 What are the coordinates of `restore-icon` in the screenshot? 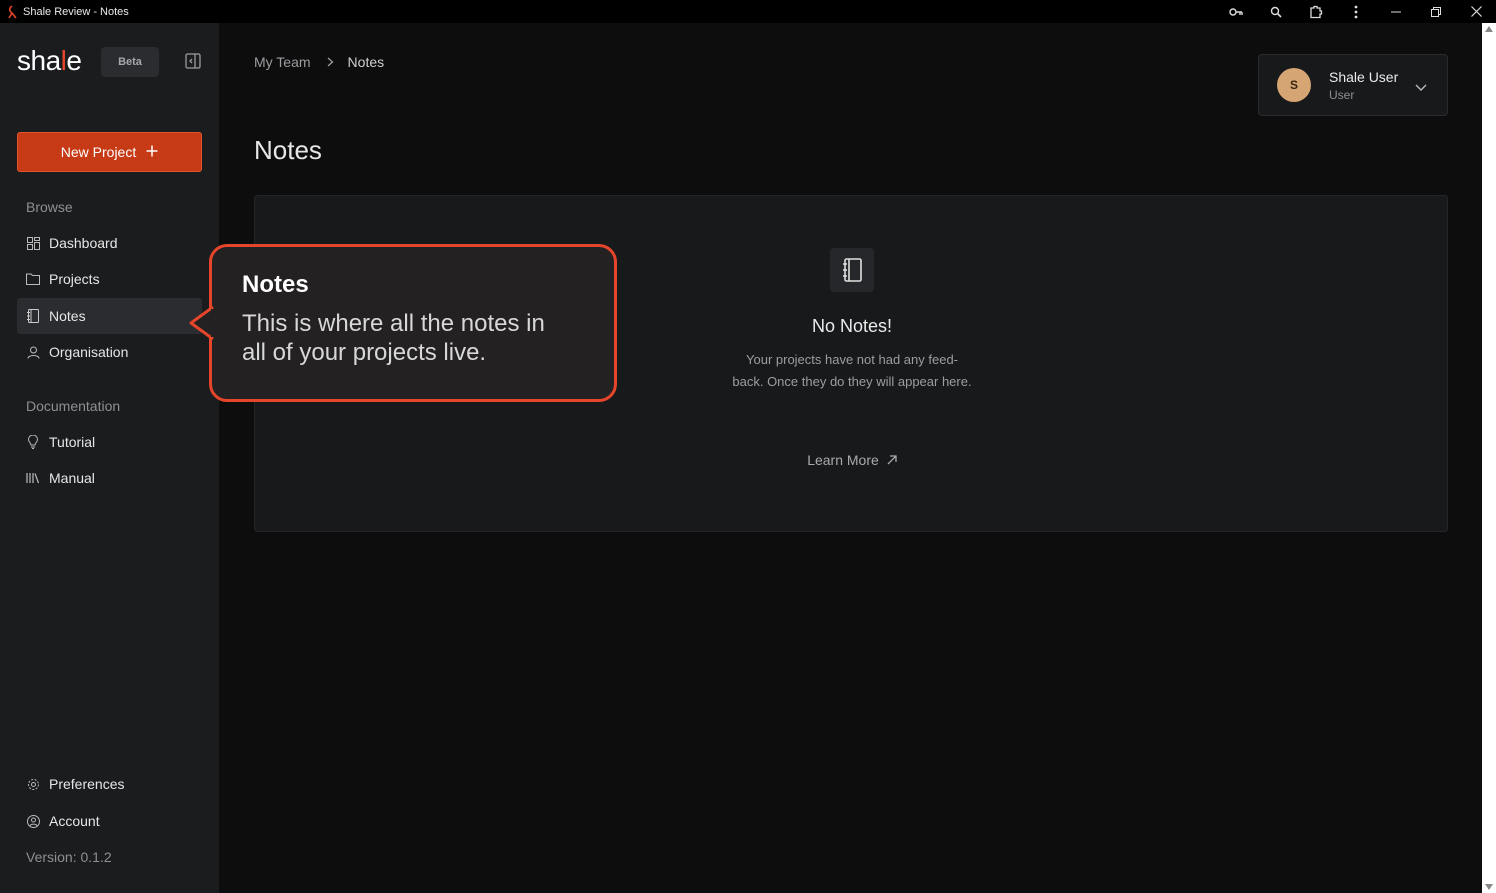 It's located at (1436, 11).